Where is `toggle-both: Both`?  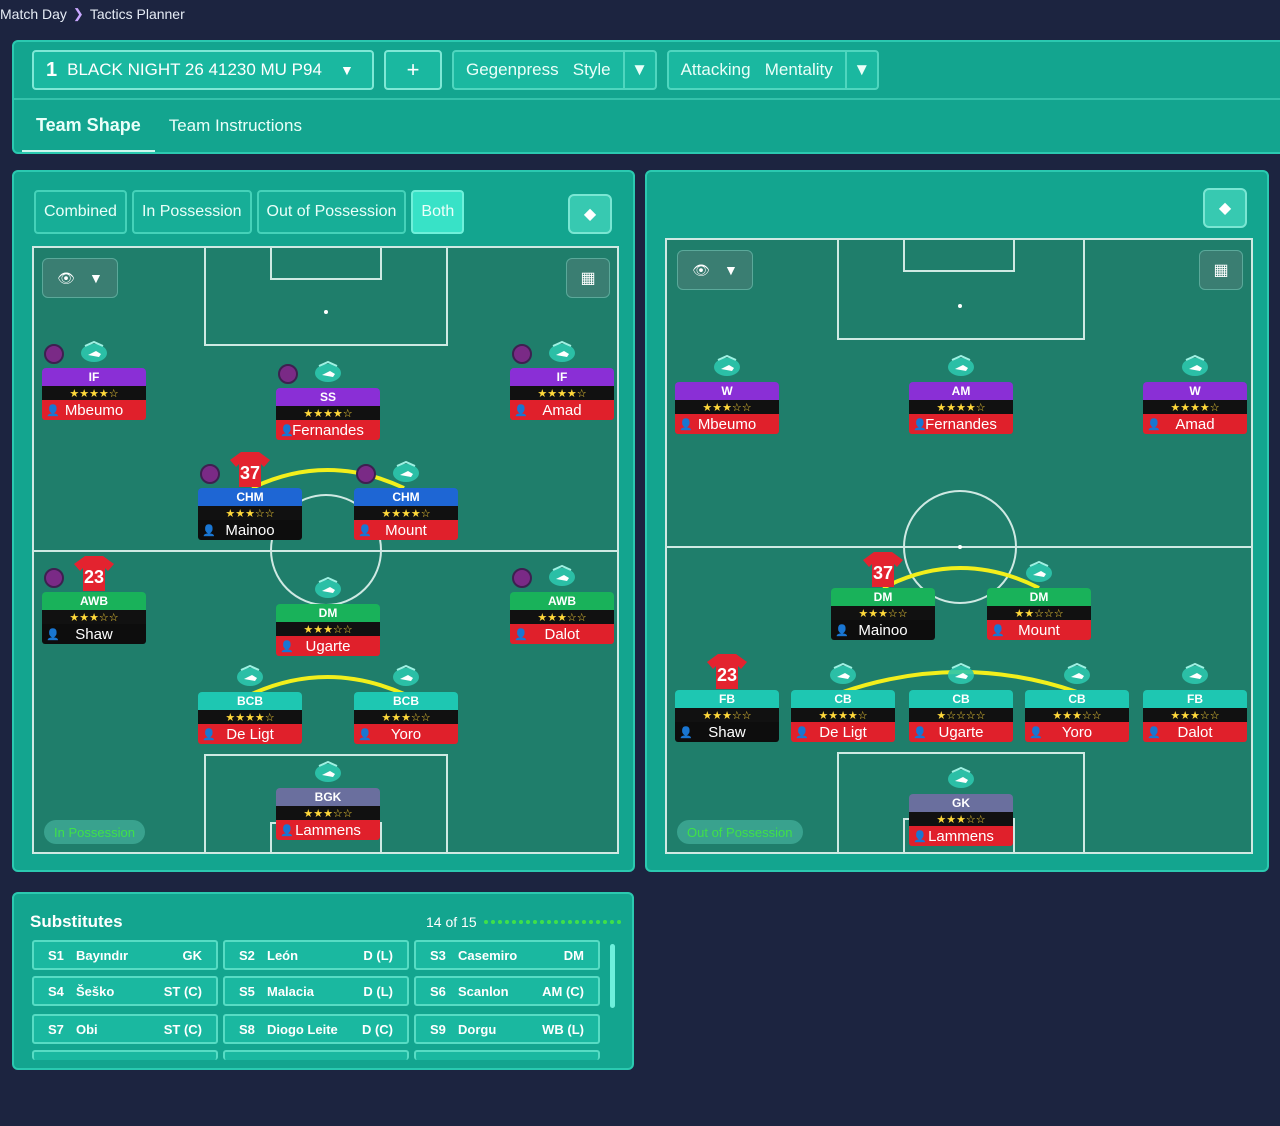
toggle-both: Both is located at coordinates (438, 212).